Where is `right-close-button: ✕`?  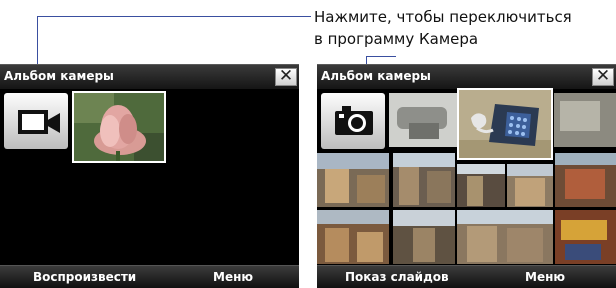
right-close-button: ✕ is located at coordinates (603, 77).